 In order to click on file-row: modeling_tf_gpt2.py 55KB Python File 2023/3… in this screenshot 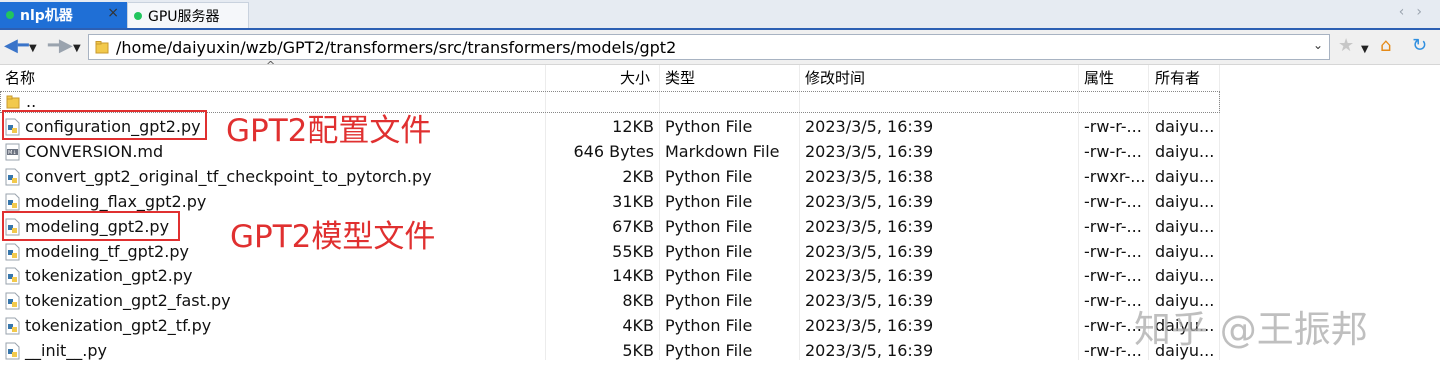, I will do `click(610, 252)`.